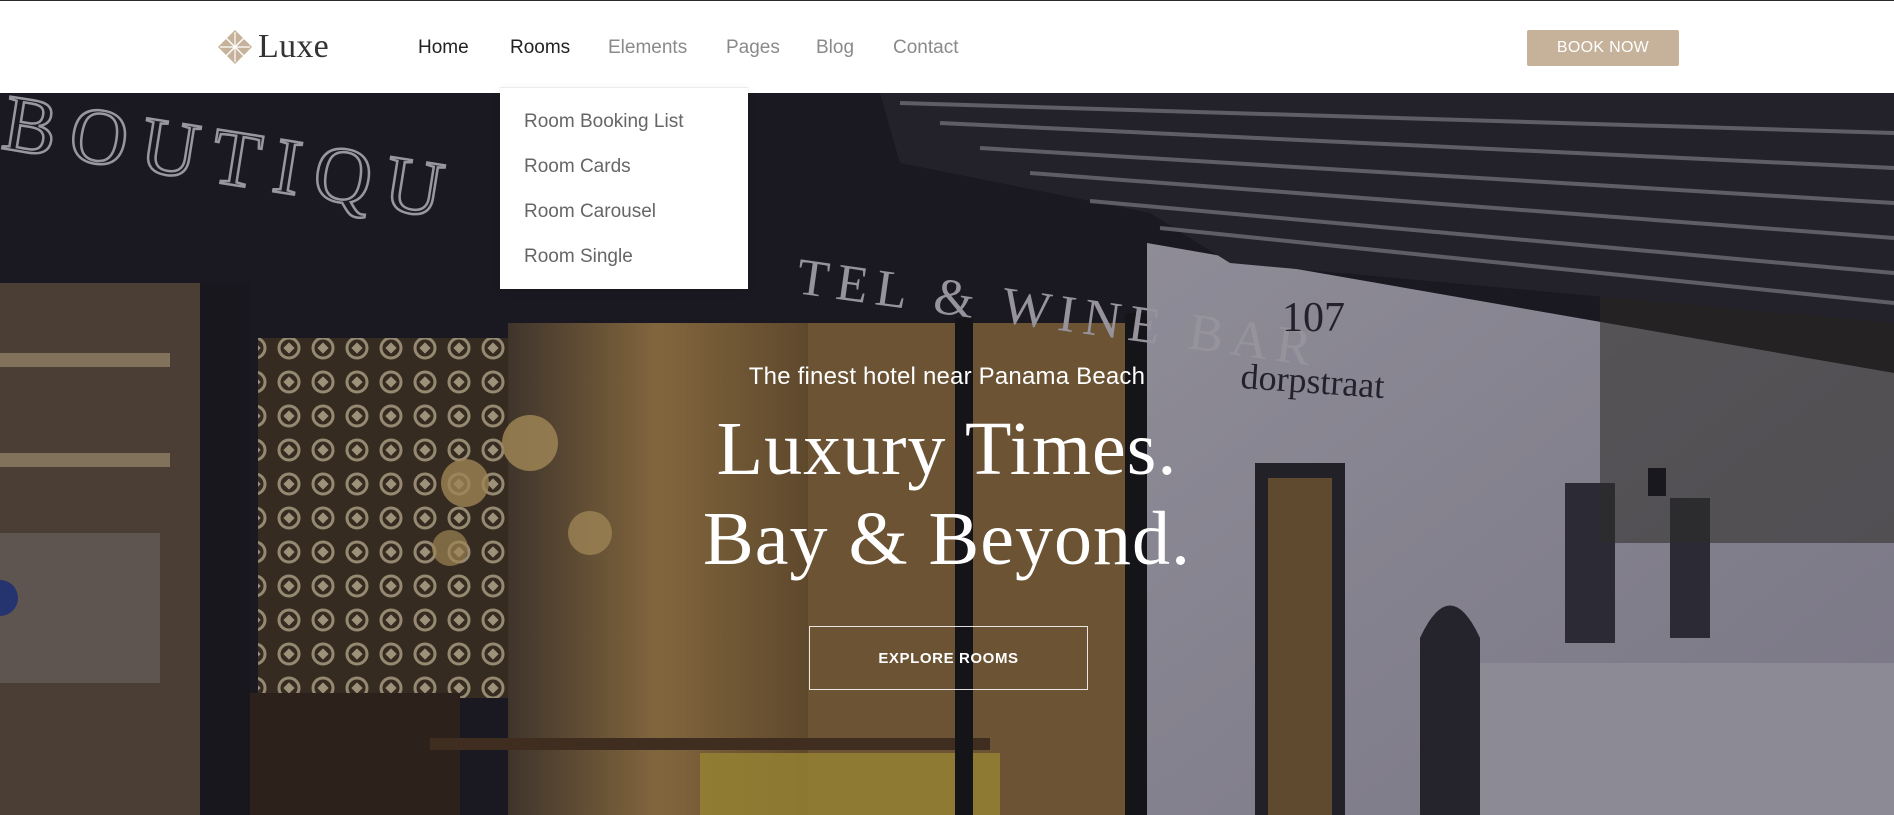 The width and height of the screenshot is (1894, 815). I want to click on nav-item-contact: Contact, so click(925, 48).